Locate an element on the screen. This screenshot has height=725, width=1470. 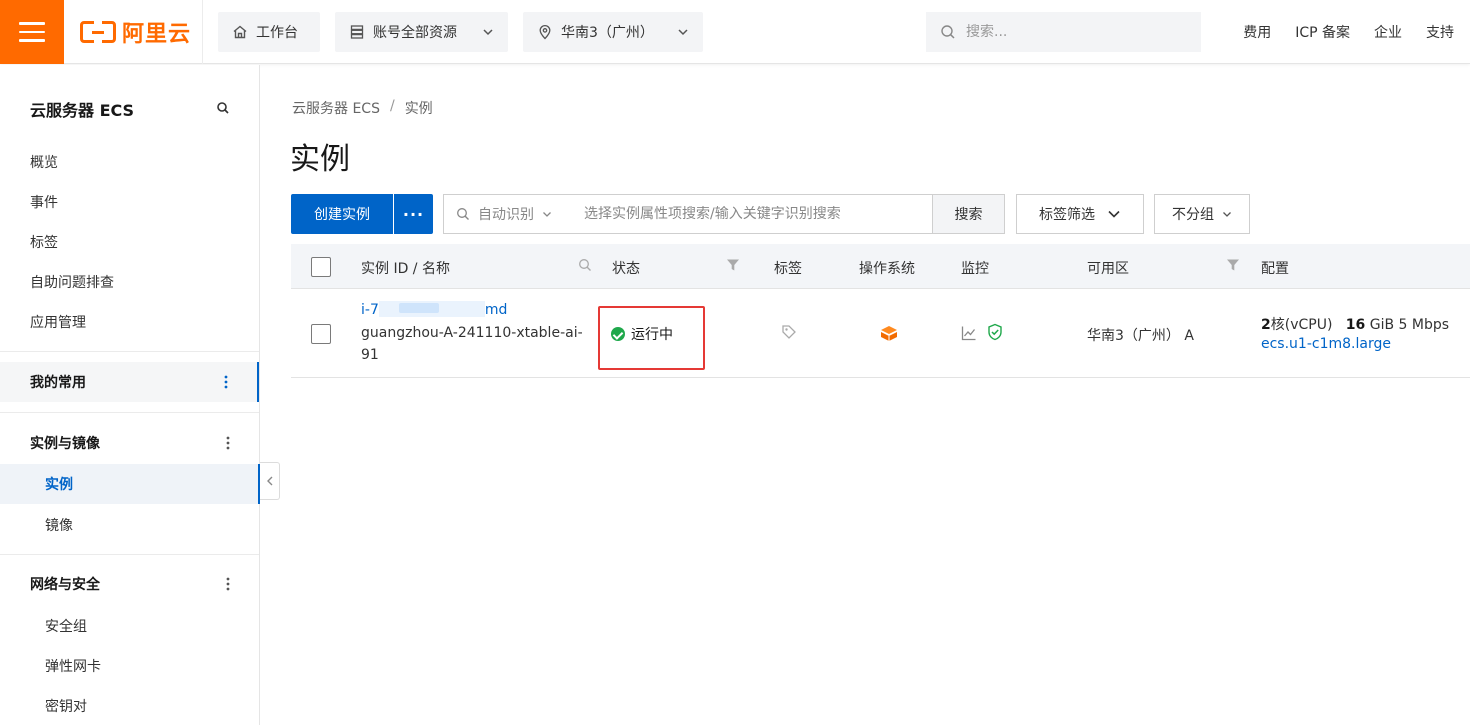
os-icon is located at coordinates (889, 333).